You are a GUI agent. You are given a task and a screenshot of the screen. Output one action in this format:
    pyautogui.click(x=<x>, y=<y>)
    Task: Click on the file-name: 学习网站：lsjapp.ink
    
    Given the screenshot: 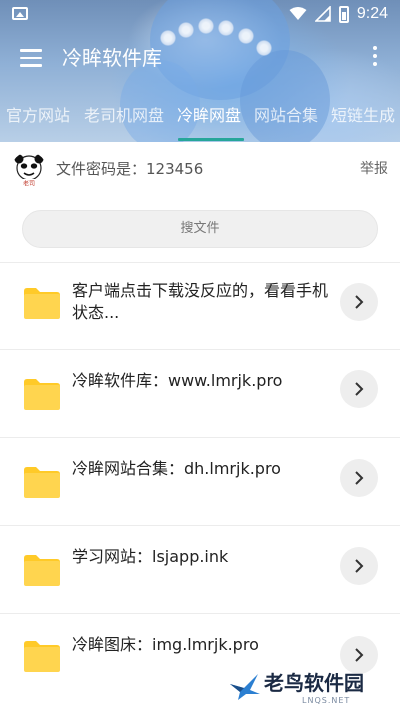 What is the action you would take?
    pyautogui.click(x=150, y=556)
    